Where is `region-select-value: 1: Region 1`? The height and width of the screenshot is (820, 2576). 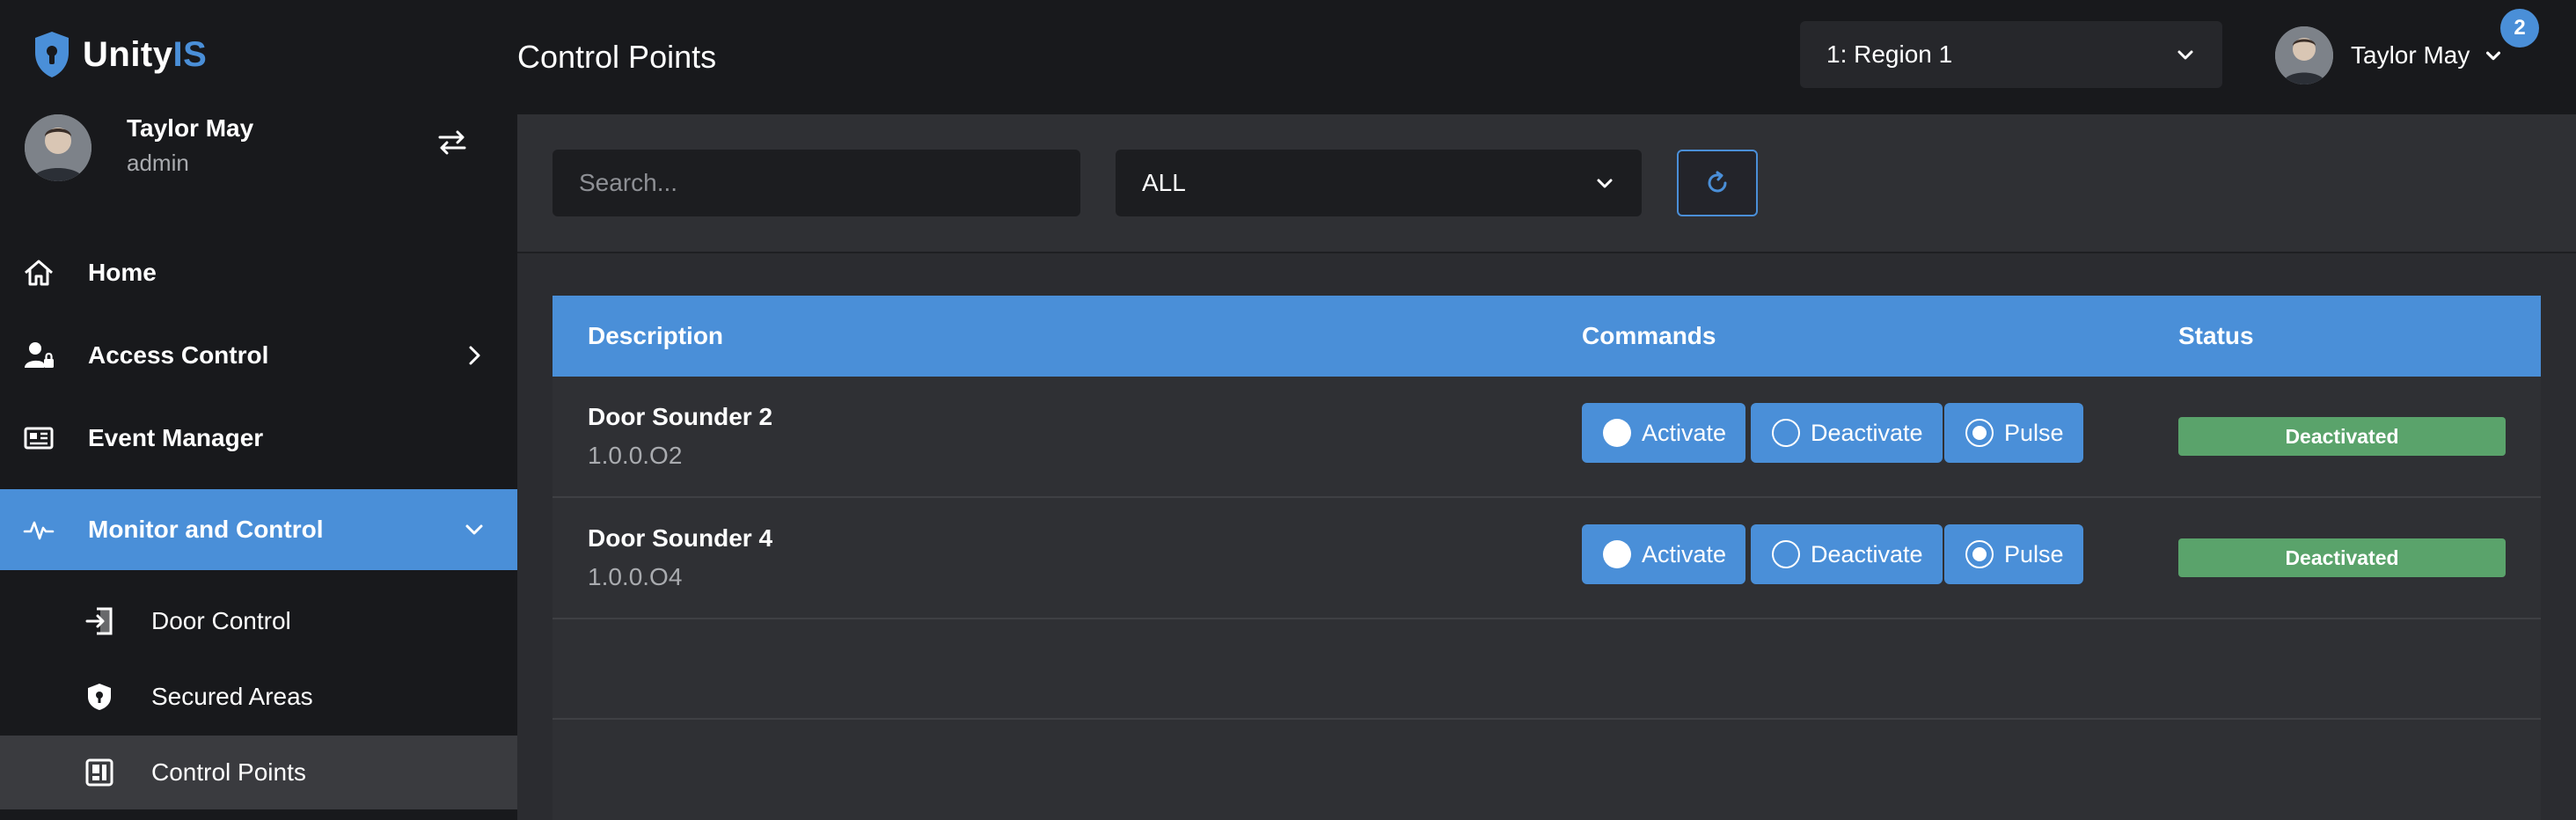
region-select-value: 1: Region 1 is located at coordinates (1889, 54).